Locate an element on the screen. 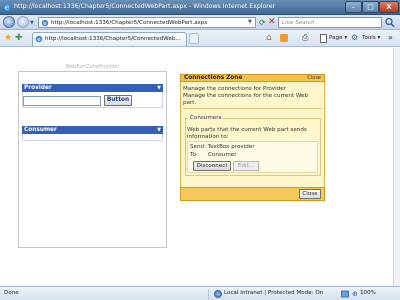 This screenshot has width=400, height=300. status-divider is located at coordinates (208, 294).